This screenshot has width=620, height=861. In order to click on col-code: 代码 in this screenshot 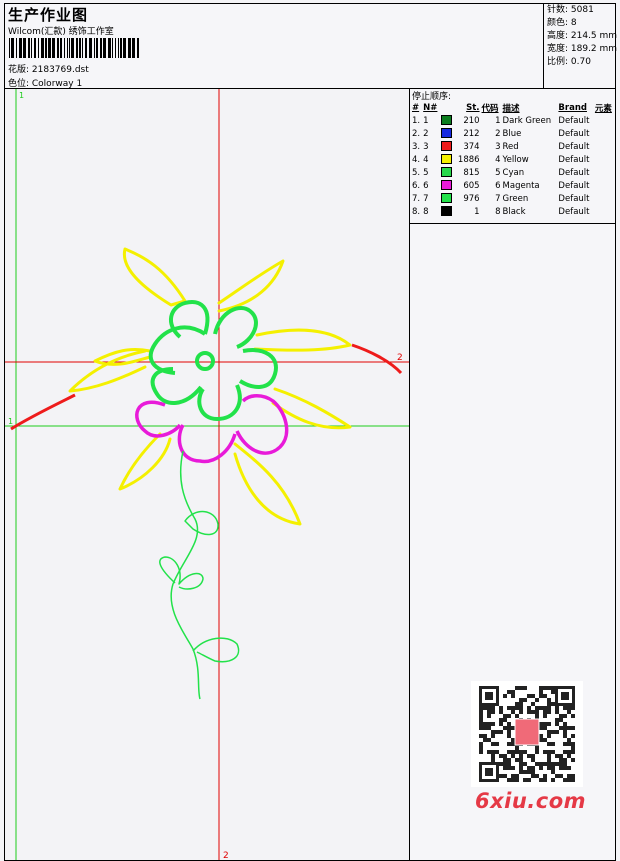, I will do `click(490, 108)`.